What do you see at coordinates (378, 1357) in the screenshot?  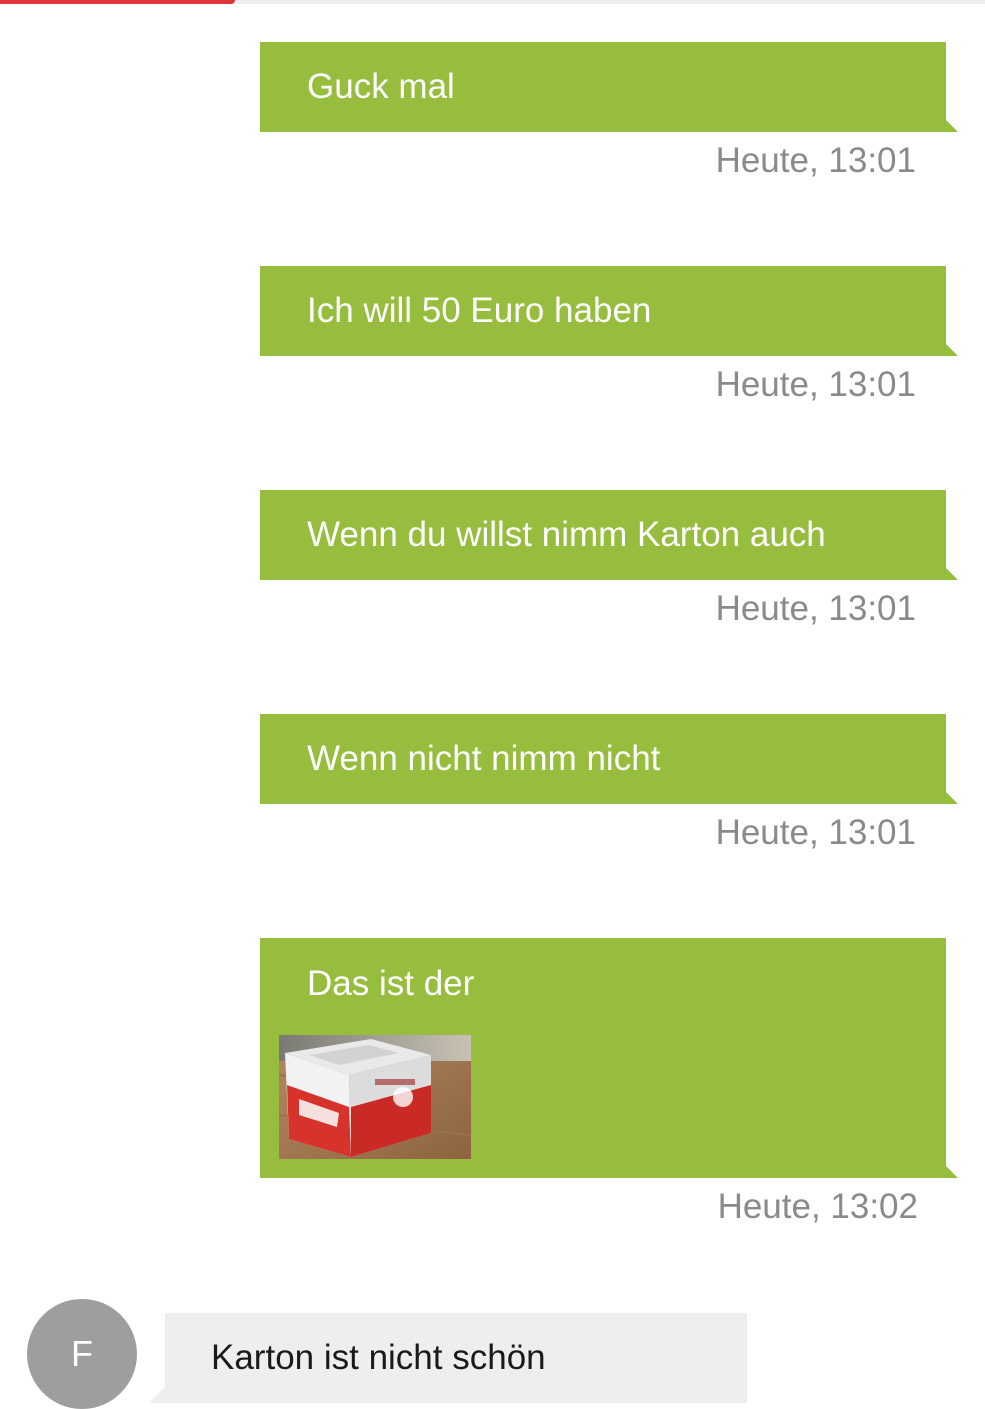 I see `message-text: Karton ist nicht schön` at bounding box center [378, 1357].